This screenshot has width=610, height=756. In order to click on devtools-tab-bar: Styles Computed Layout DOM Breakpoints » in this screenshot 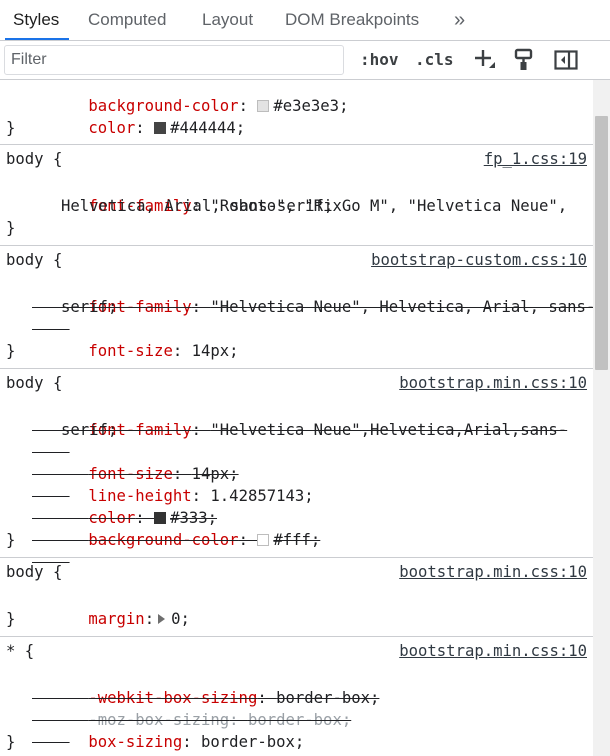, I will do `click(305, 20)`.